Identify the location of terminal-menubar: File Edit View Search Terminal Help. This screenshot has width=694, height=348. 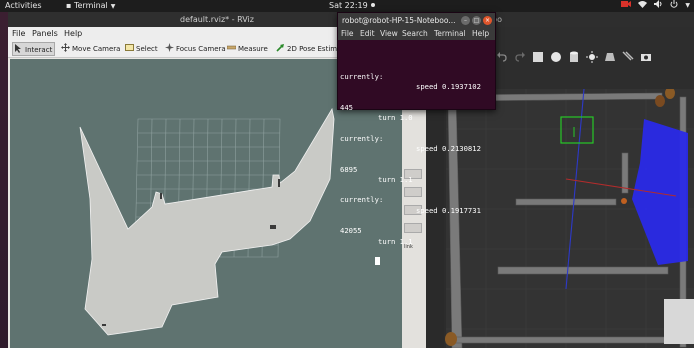
(416, 34).